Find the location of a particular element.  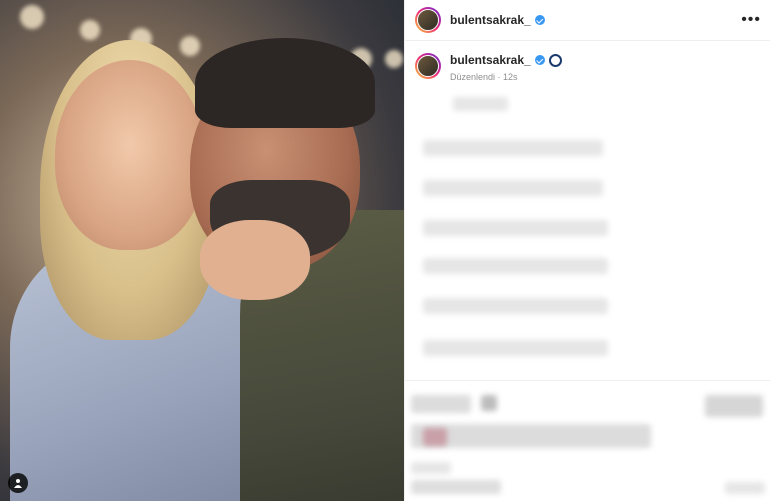

caption: bulentsakrak_ Düzenlendi · 12s is located at coordinates (587, 61).